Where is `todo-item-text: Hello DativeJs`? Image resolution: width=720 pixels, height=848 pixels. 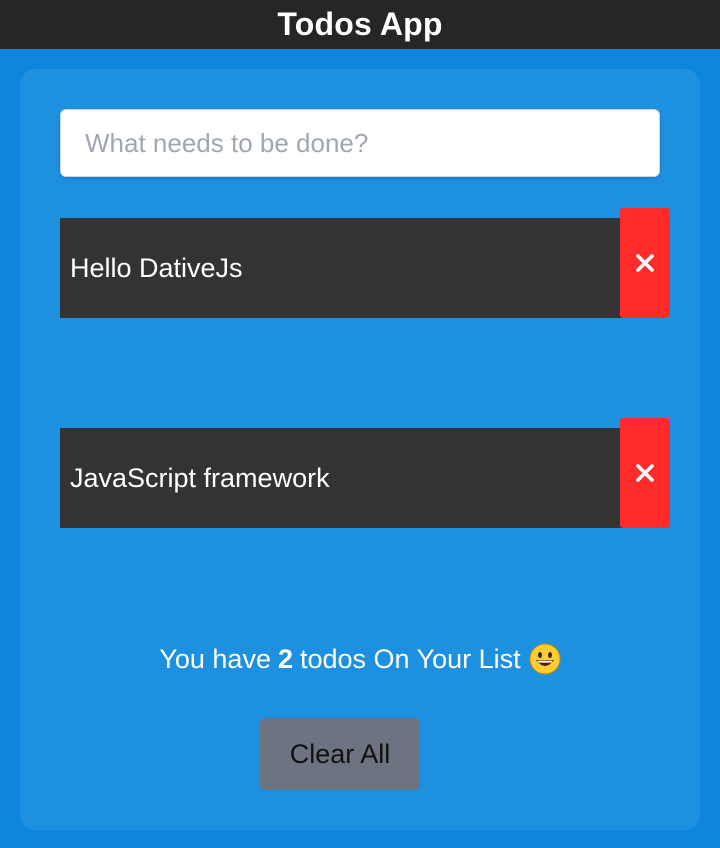 todo-item-text: Hello DativeJs is located at coordinates (156, 267).